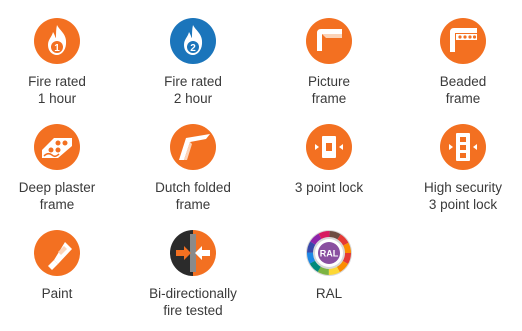 The height and width of the screenshot is (331, 522). I want to click on deep-plaster-frame-icon, so click(57, 147).